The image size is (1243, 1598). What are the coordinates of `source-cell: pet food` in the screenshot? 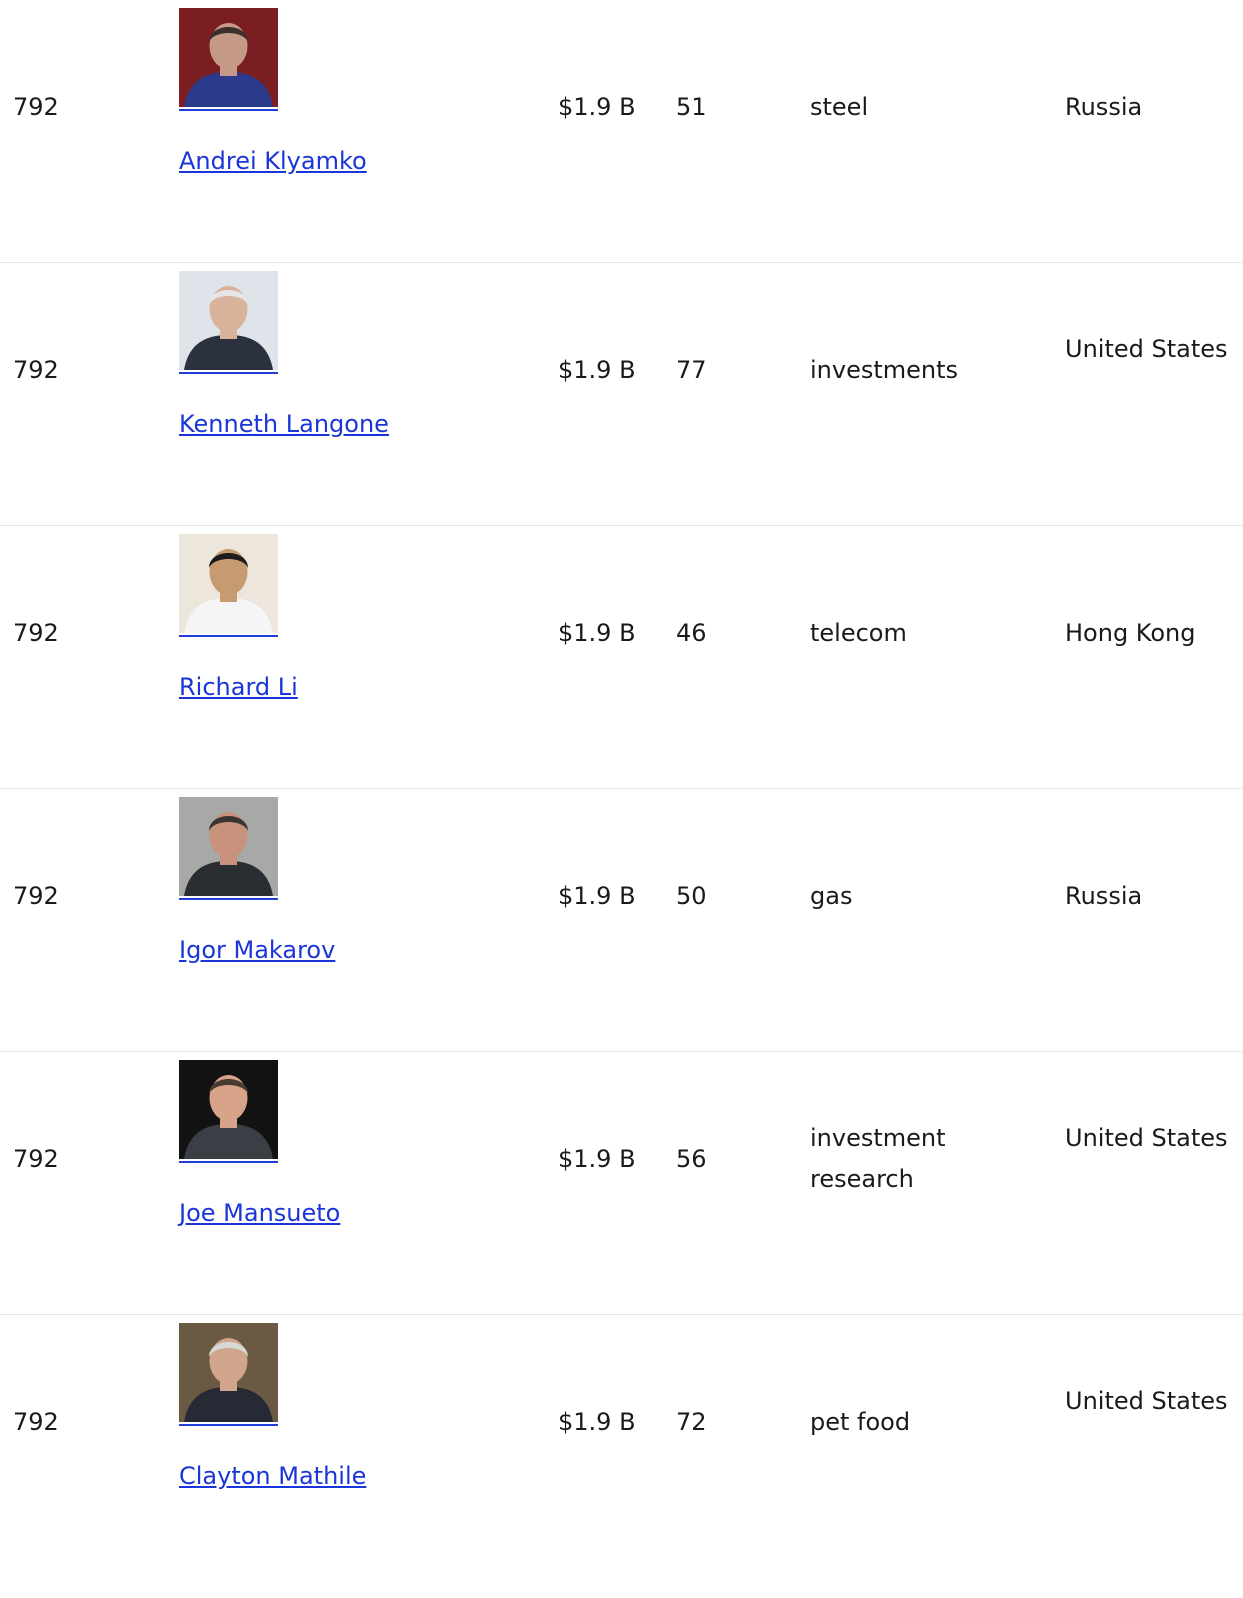 It's located at (860, 1422).